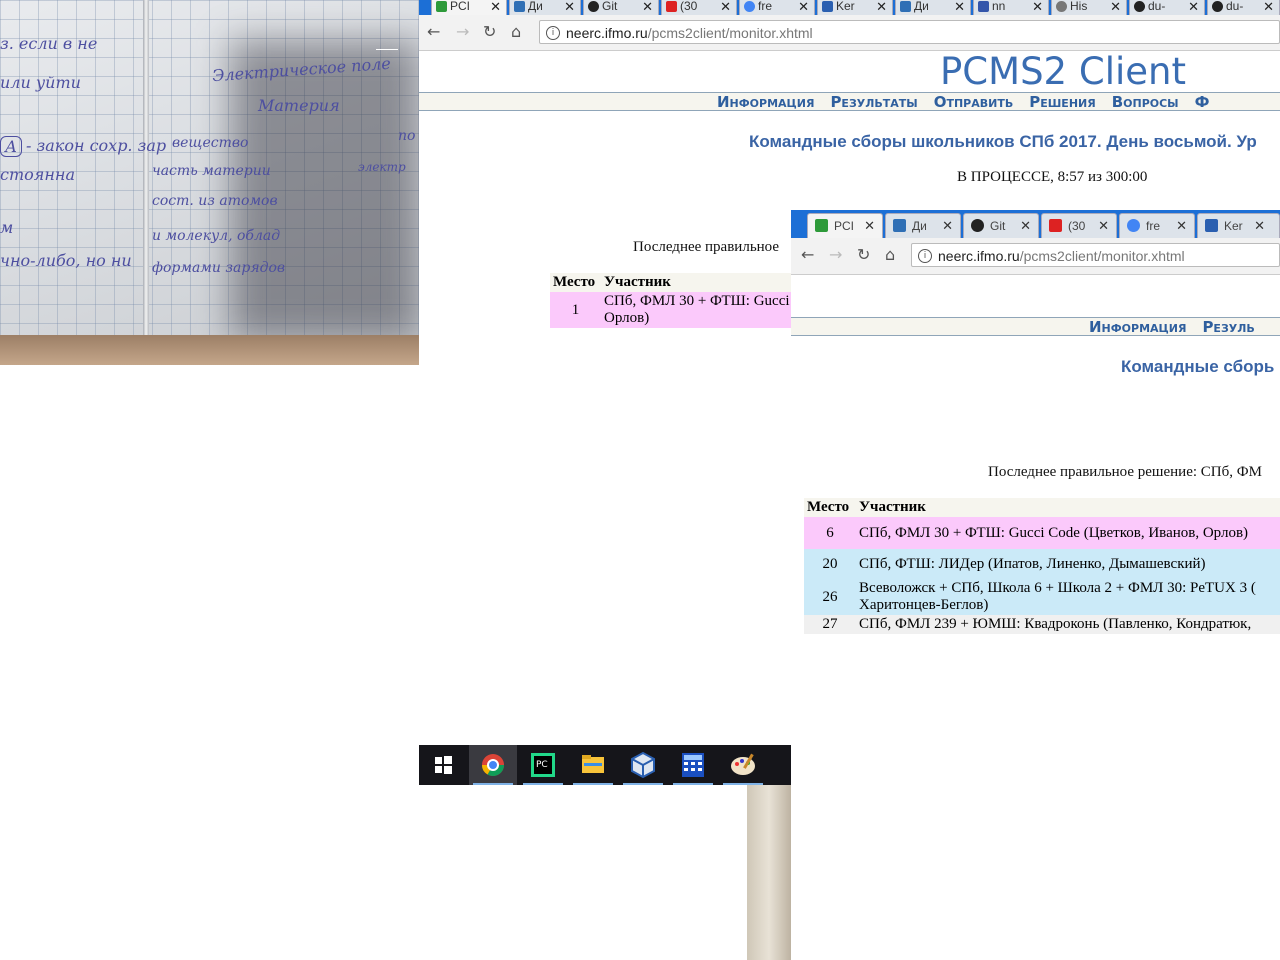 The width and height of the screenshot is (1280, 960). What do you see at coordinates (610, 6) in the screenshot?
I see `tab-label: Git` at bounding box center [610, 6].